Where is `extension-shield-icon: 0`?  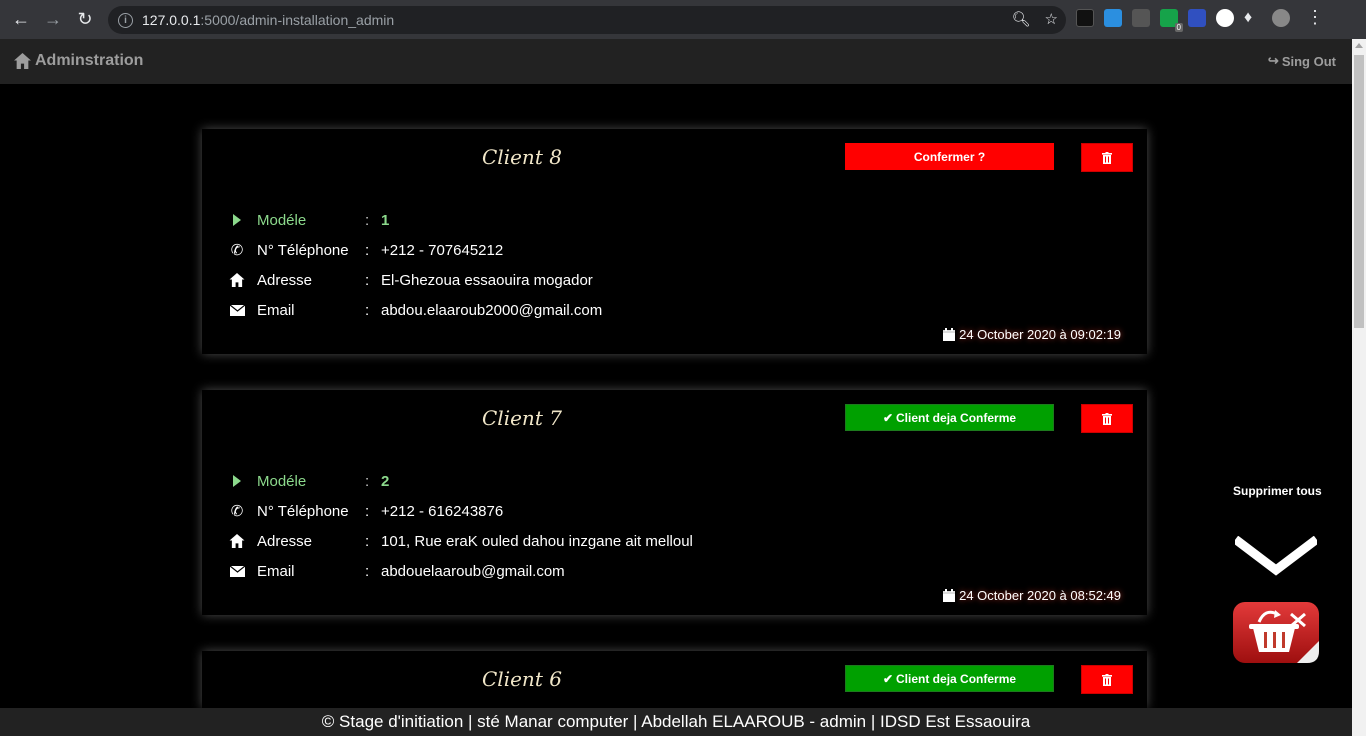
extension-shield-icon: 0 is located at coordinates (1171, 20).